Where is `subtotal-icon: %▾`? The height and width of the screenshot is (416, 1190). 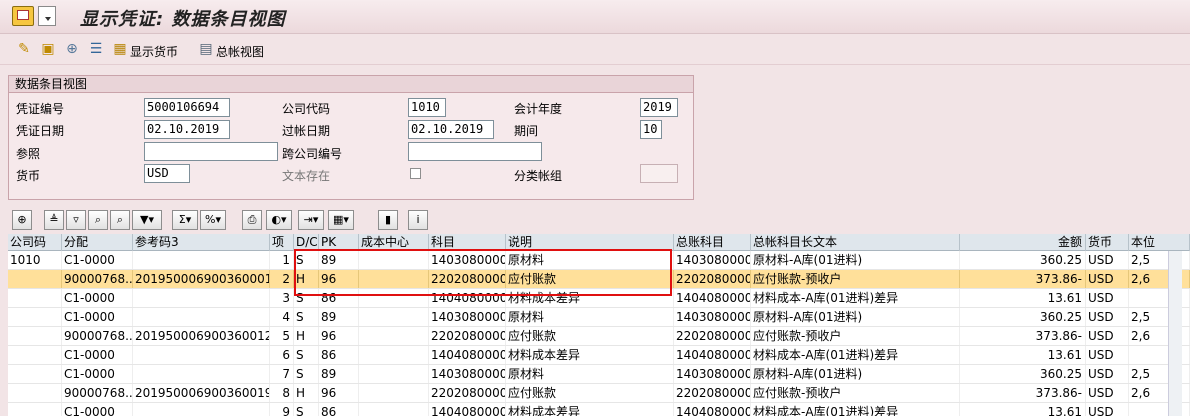 subtotal-icon: %▾ is located at coordinates (213, 220).